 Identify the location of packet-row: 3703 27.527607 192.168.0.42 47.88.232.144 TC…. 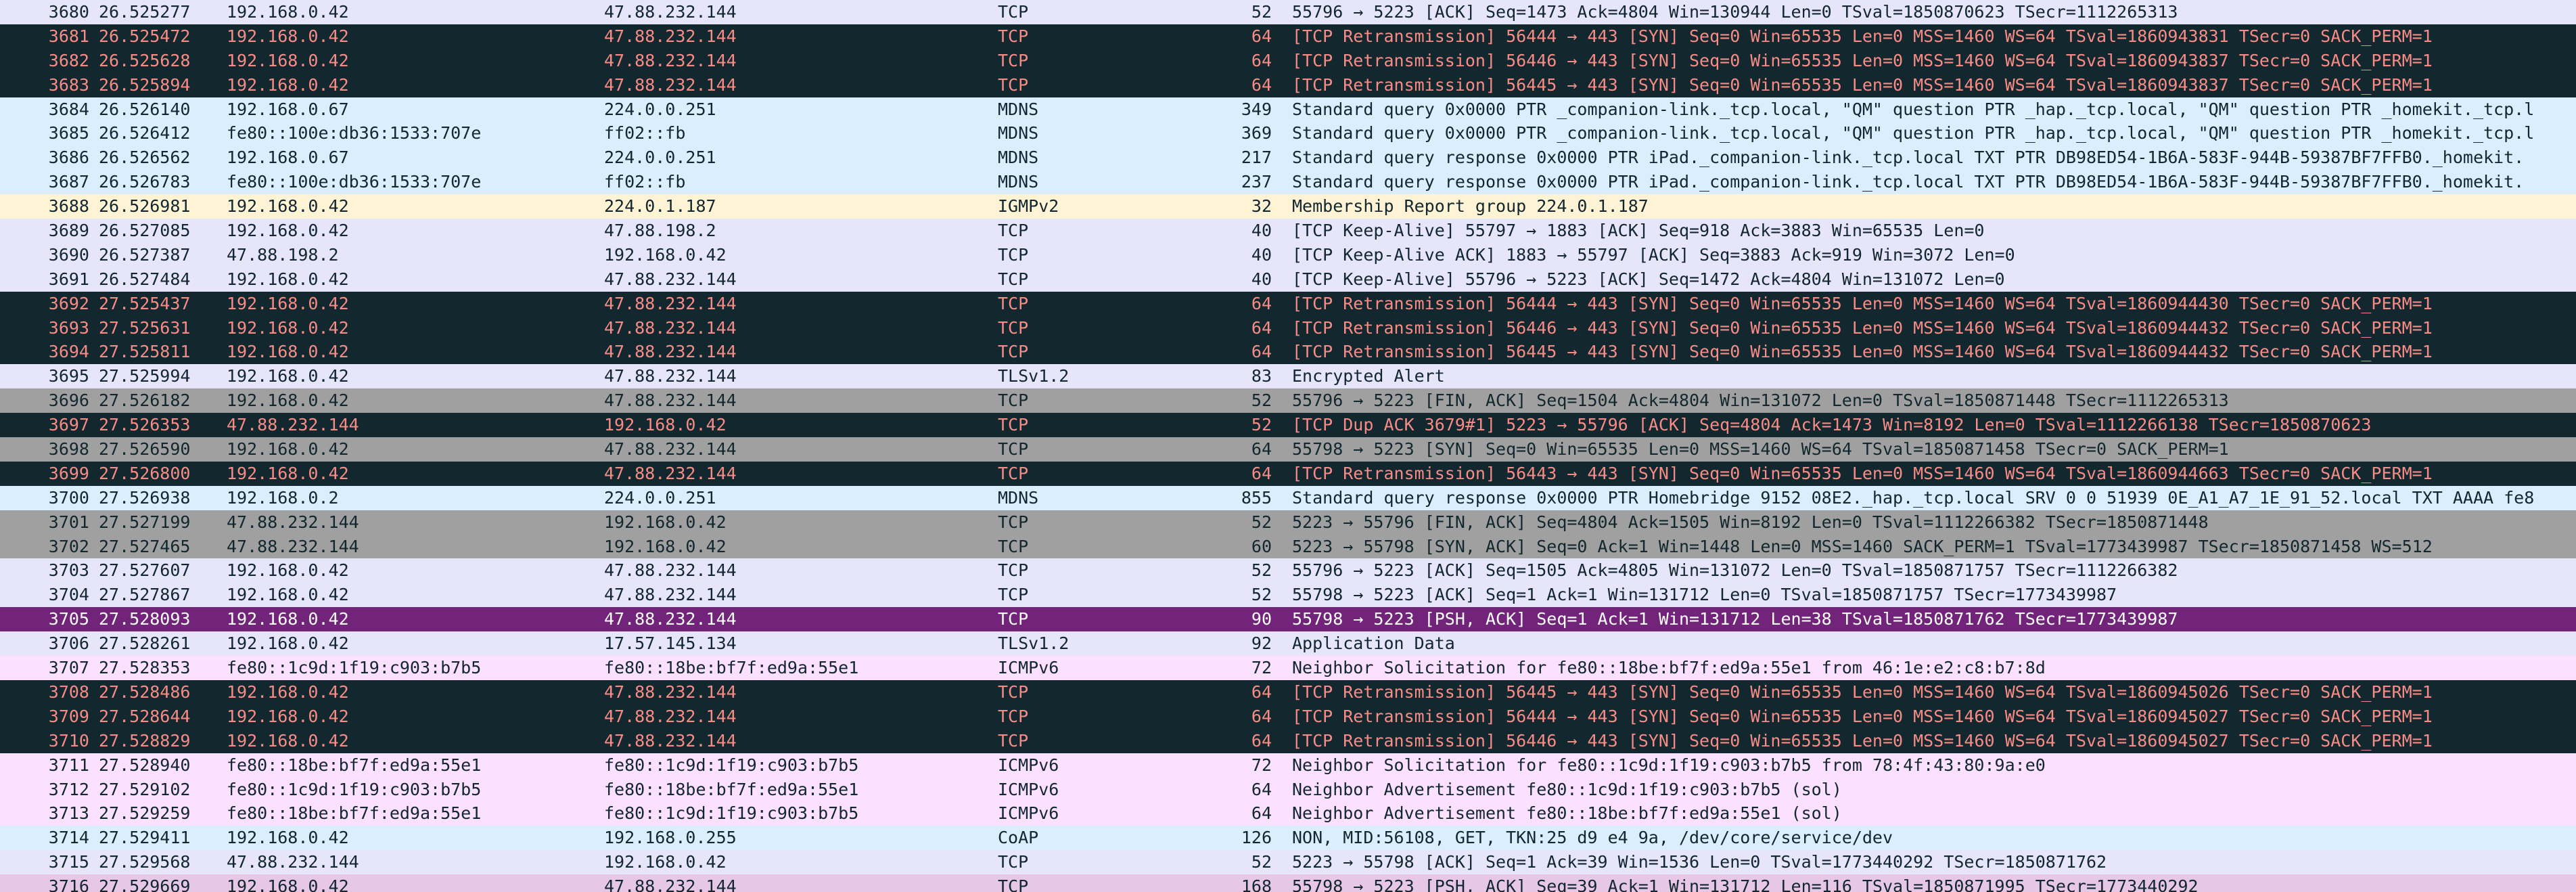
(1288, 570).